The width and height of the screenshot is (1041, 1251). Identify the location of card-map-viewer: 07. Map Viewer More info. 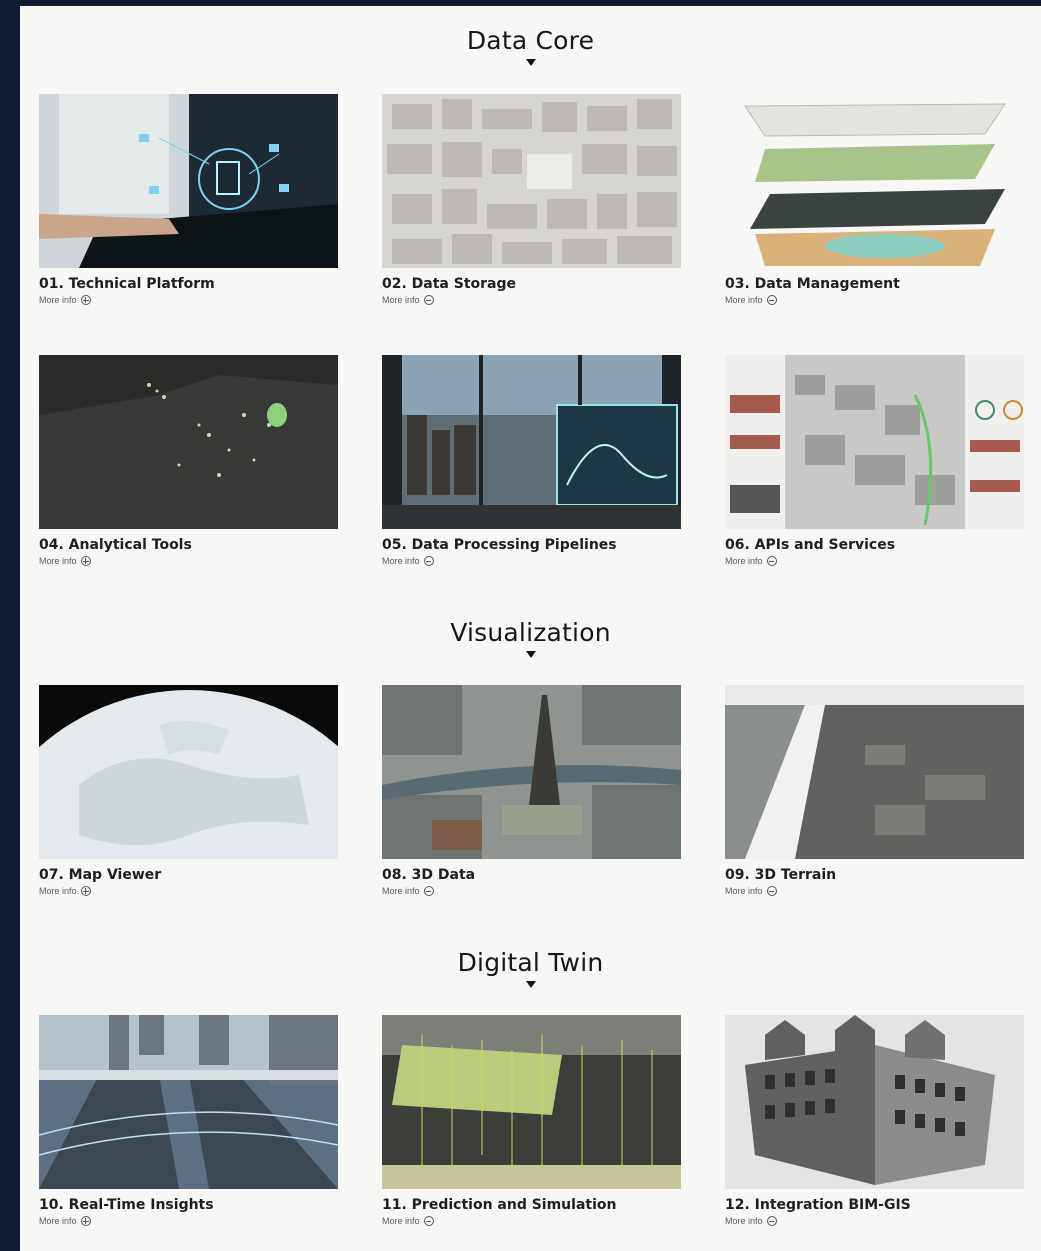
(188, 790).